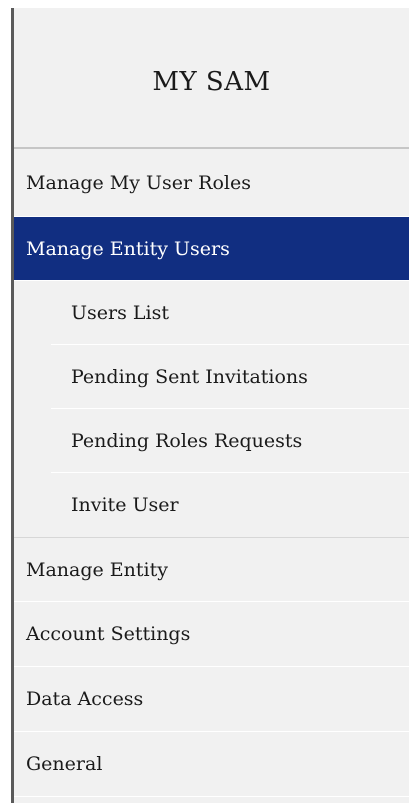  I want to click on sidebar-subitem-pending-roles-requests: Pending Roles Requests, so click(230, 441).